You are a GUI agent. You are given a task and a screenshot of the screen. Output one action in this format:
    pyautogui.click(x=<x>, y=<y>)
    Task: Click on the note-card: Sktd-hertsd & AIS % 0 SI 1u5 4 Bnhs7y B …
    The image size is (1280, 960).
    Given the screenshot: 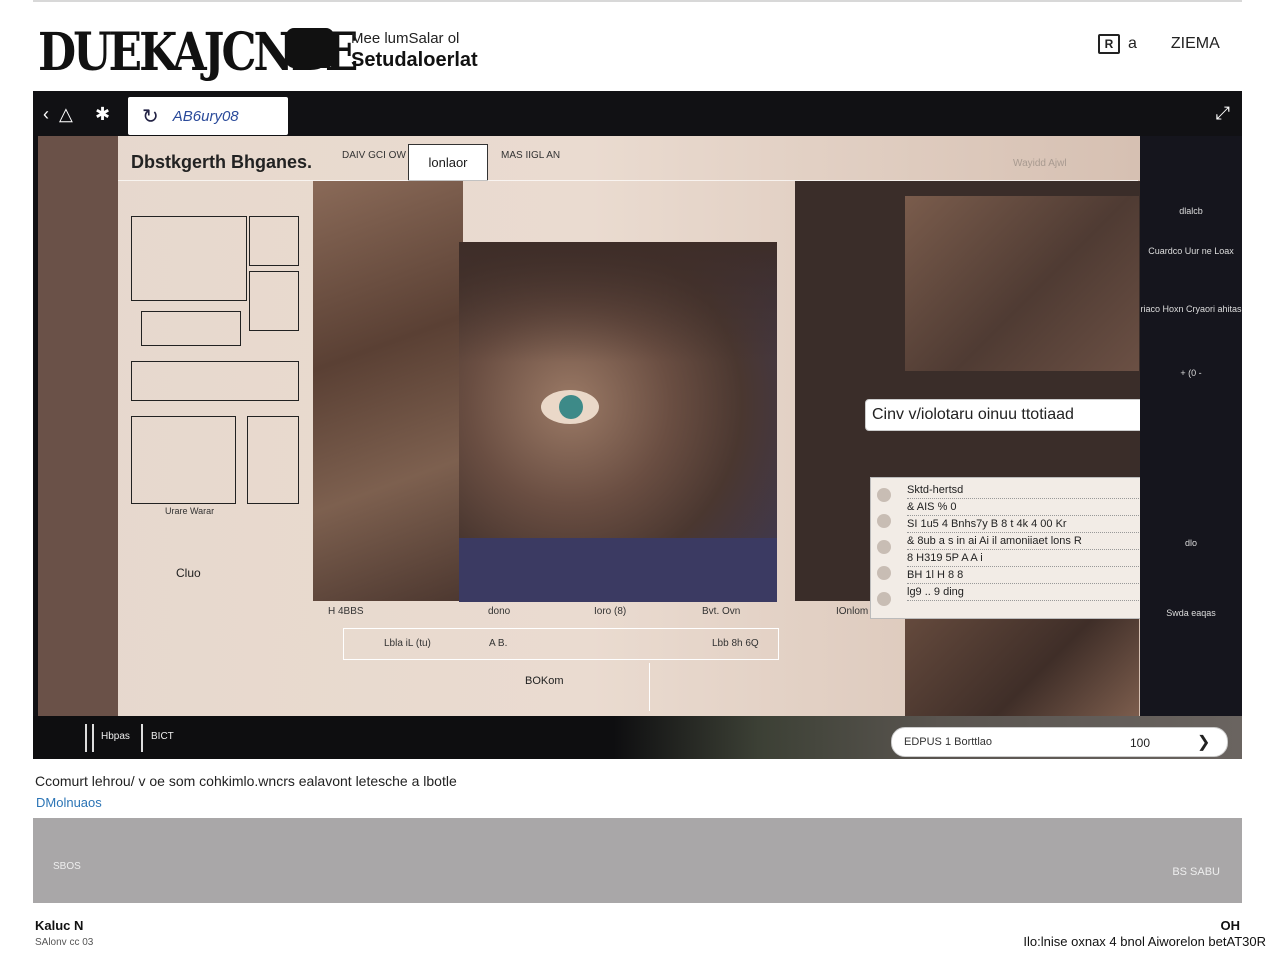 What is the action you would take?
    pyautogui.click(x=1007, y=548)
    